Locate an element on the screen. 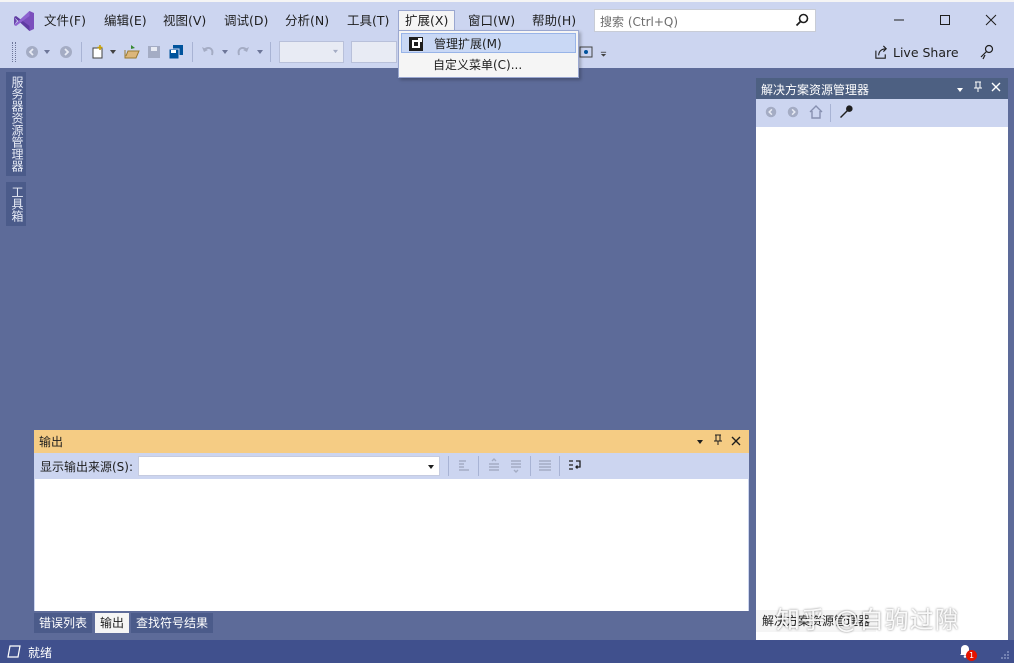  status-text: 就绪 is located at coordinates (40, 653).